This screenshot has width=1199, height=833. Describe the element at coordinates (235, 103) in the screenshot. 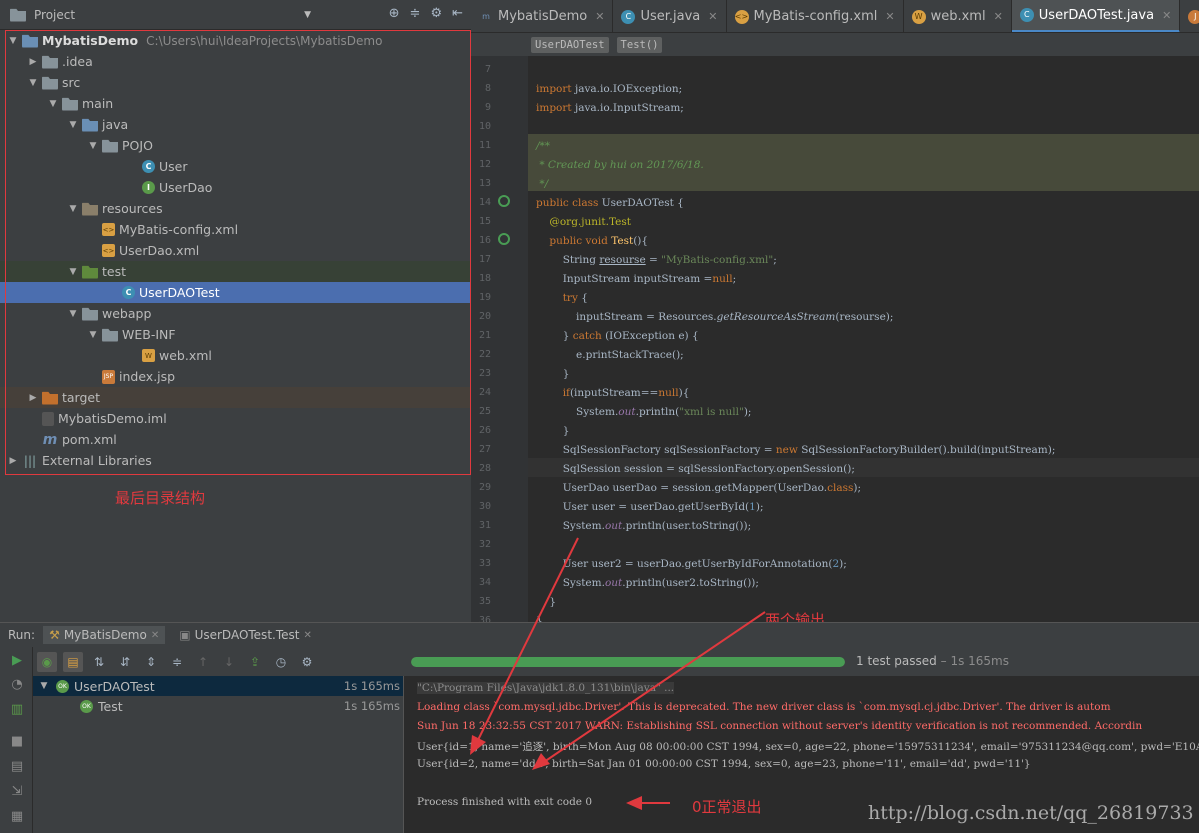

I see `tree-item: ▼ main` at that location.